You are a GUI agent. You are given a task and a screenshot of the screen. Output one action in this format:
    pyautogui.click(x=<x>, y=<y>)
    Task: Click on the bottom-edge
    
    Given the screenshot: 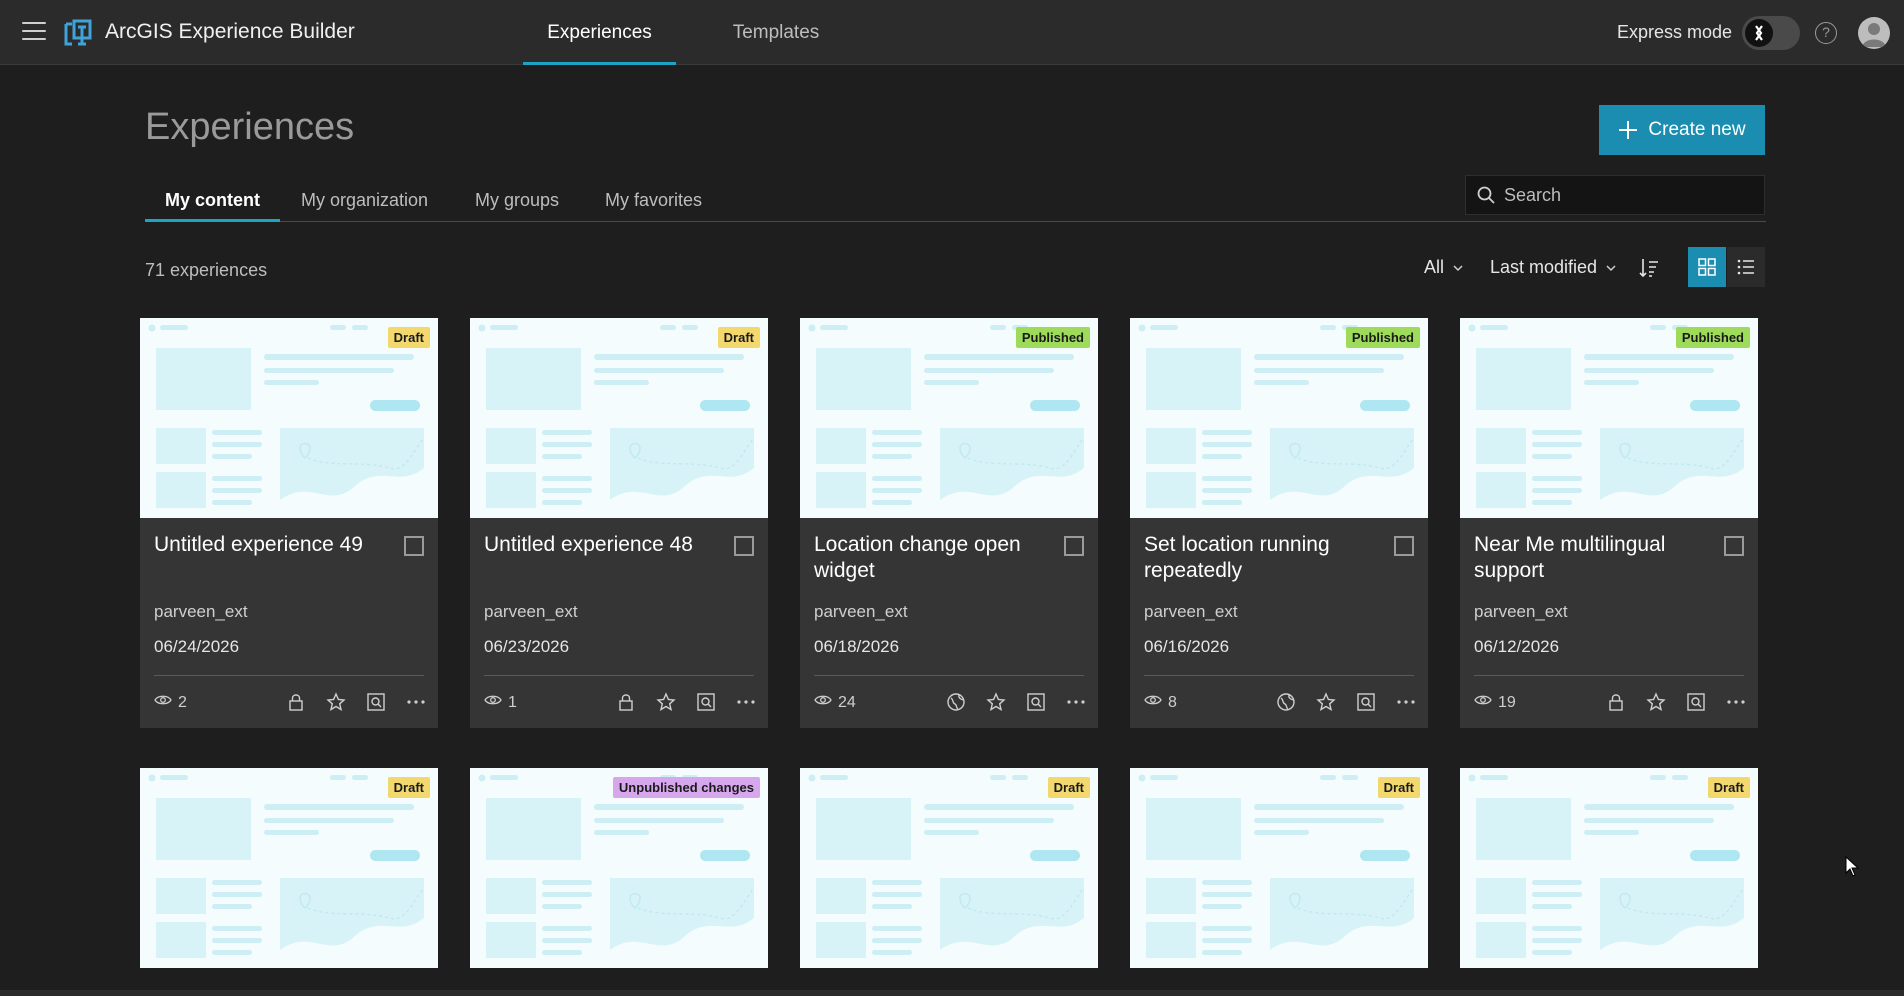 What is the action you would take?
    pyautogui.click(x=952, y=993)
    